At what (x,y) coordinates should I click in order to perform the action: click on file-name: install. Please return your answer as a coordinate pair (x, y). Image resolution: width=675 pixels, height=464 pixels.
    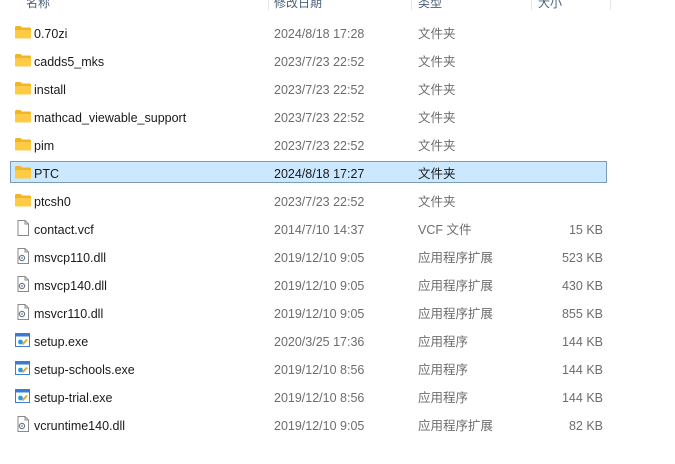
    Looking at the image, I should click on (50, 90).